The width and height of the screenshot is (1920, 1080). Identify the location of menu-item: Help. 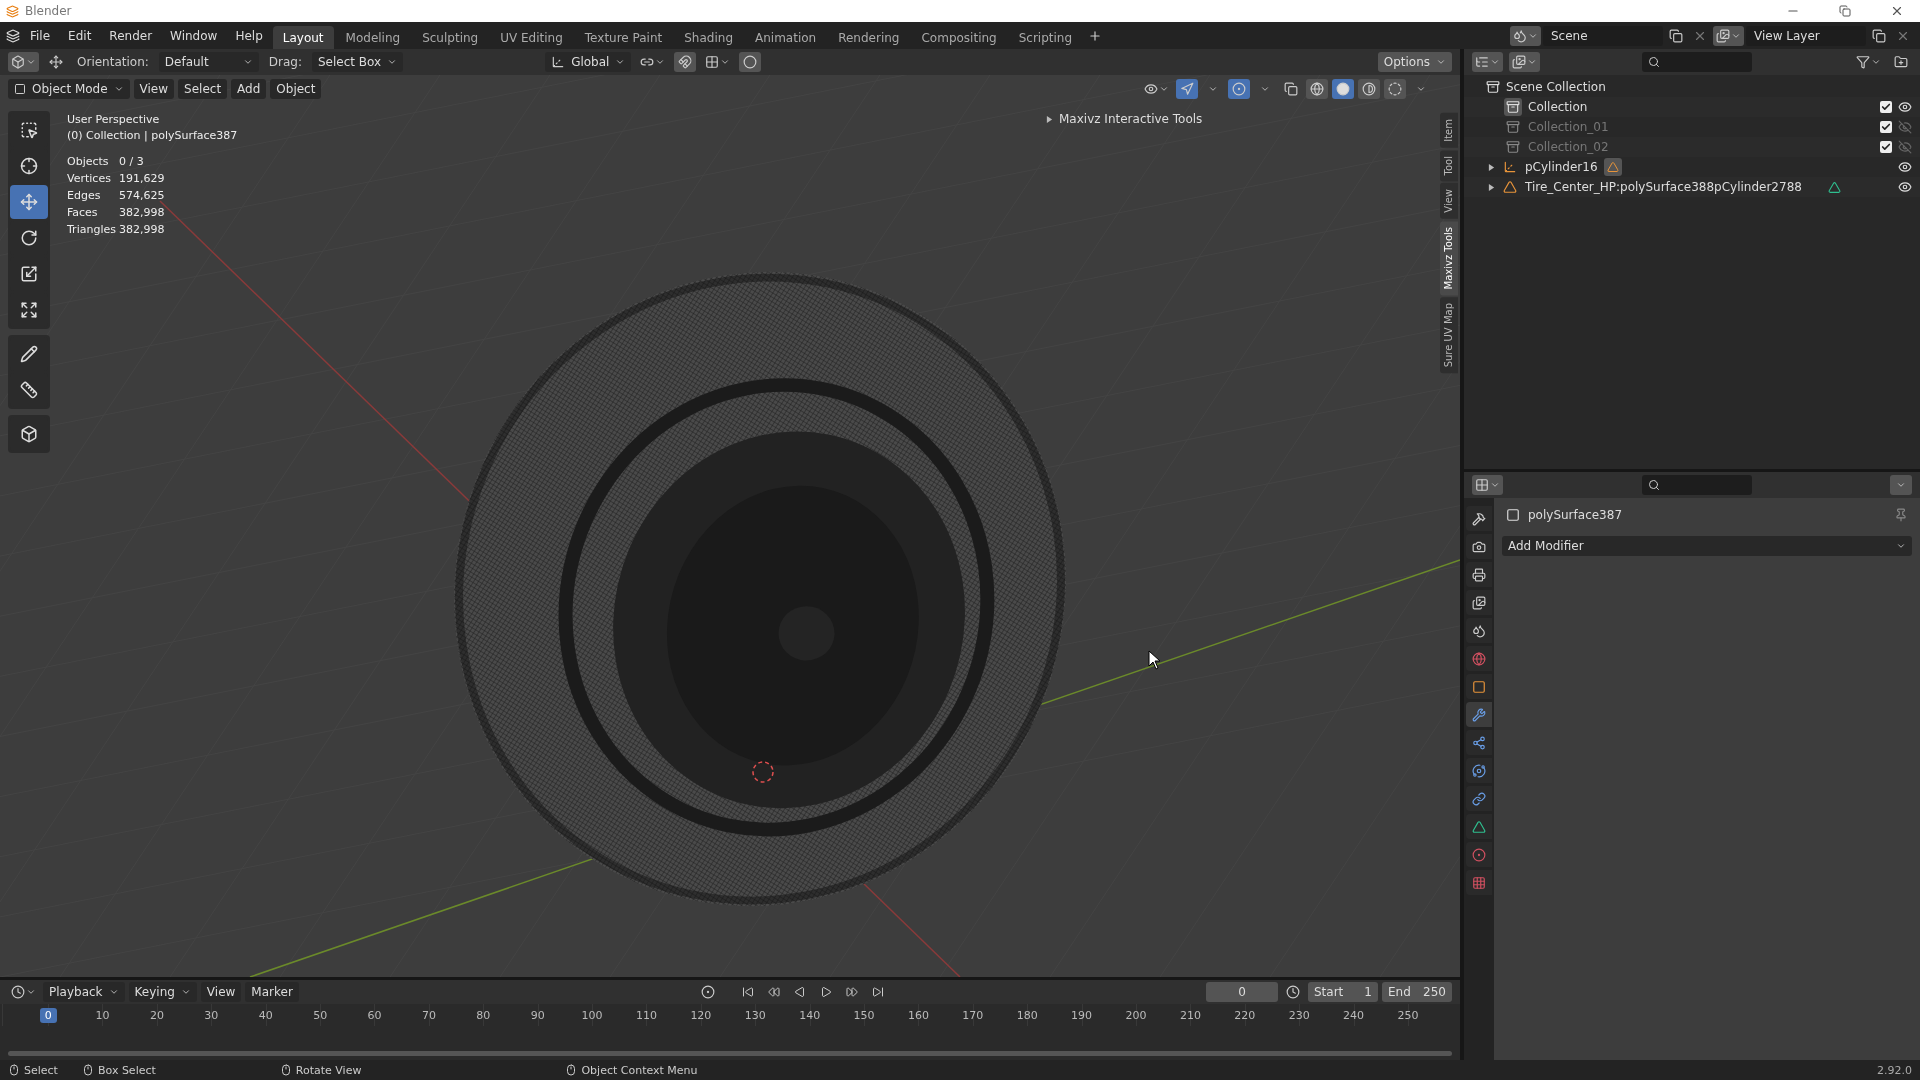
(249, 35).